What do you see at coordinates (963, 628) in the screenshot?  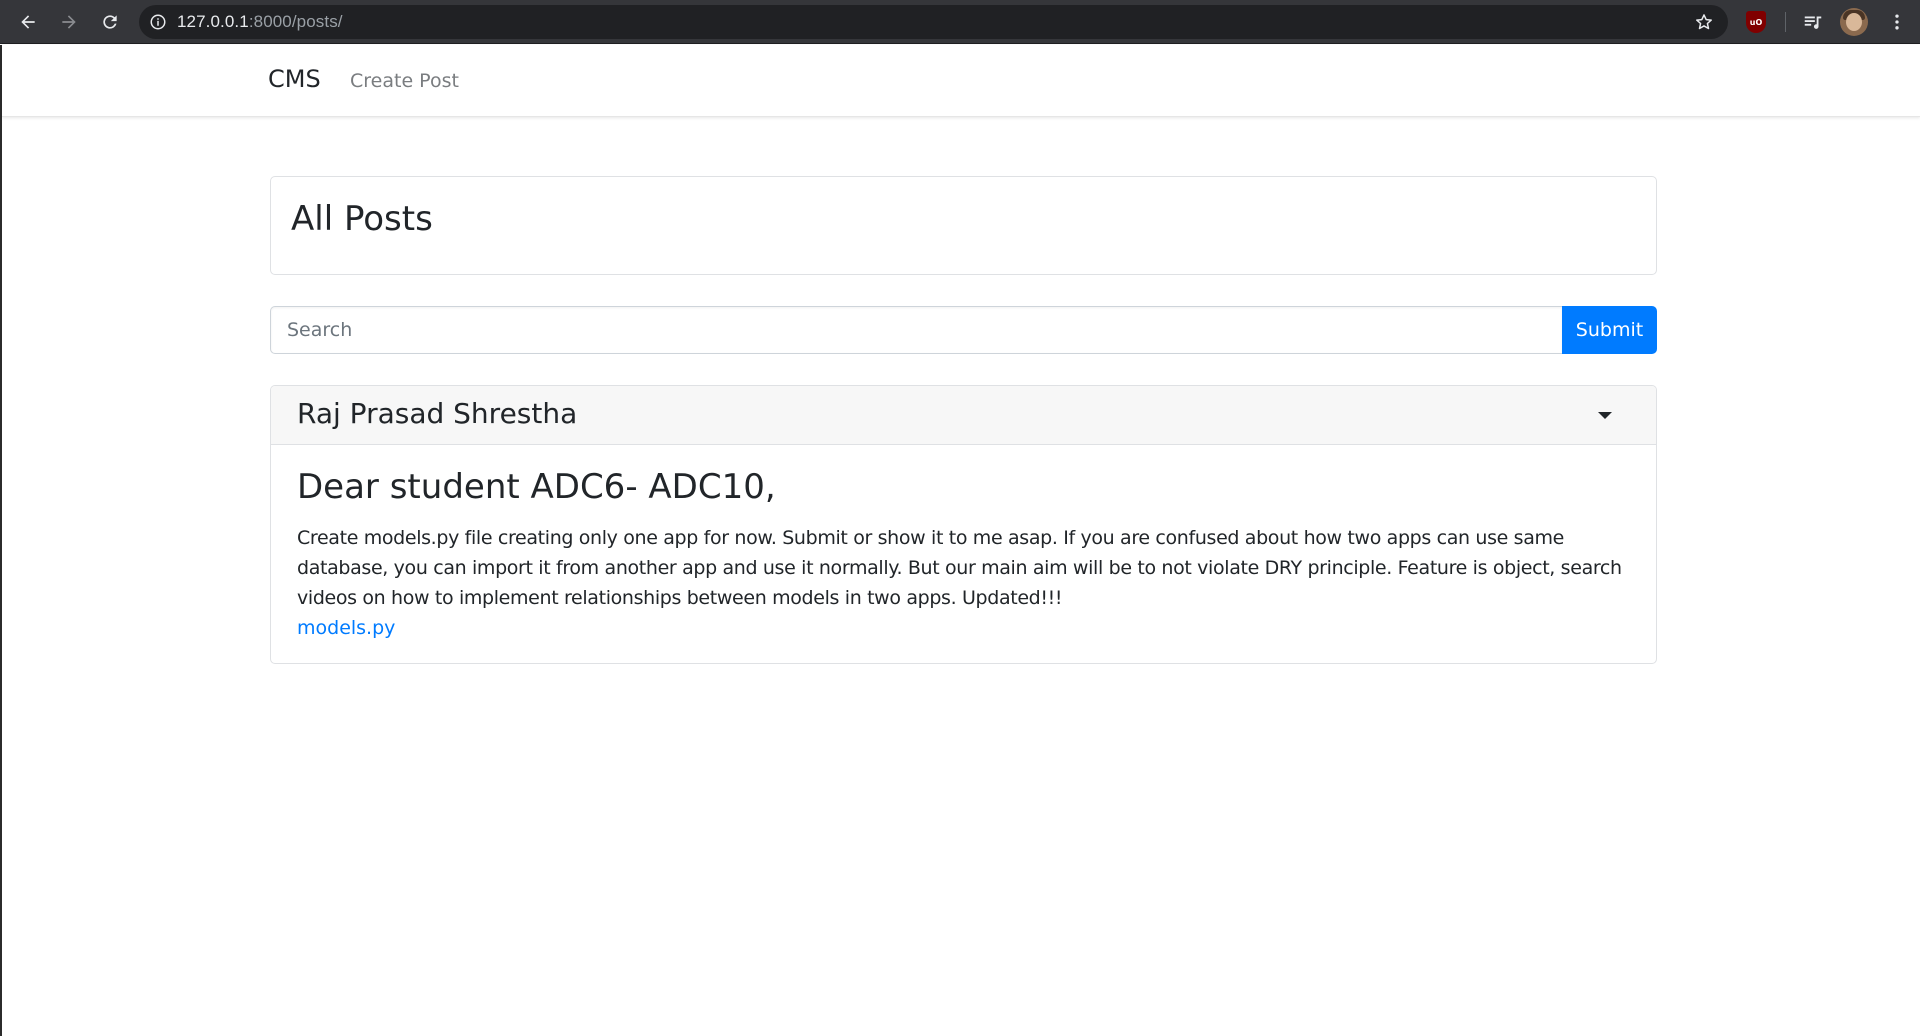 I see `attachment-link: models.py` at bounding box center [963, 628].